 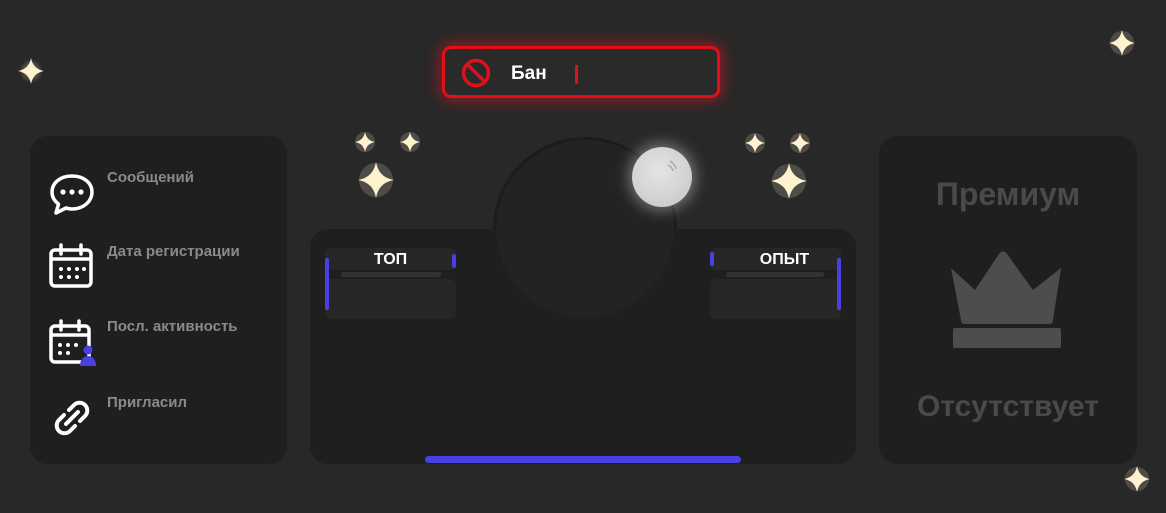 I want to click on calendar-icon, so click(x=72, y=266).